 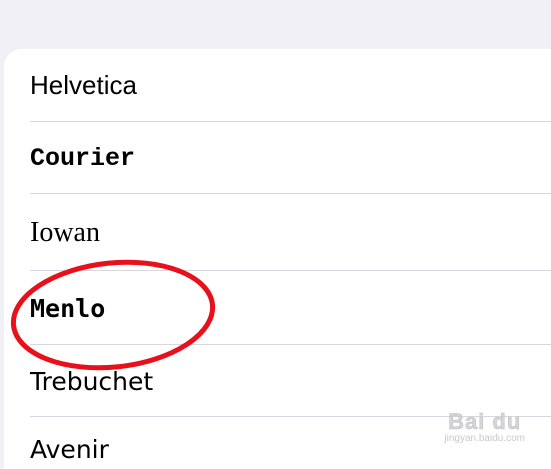 I want to click on font-option-label: Helvetica, so click(x=83, y=85).